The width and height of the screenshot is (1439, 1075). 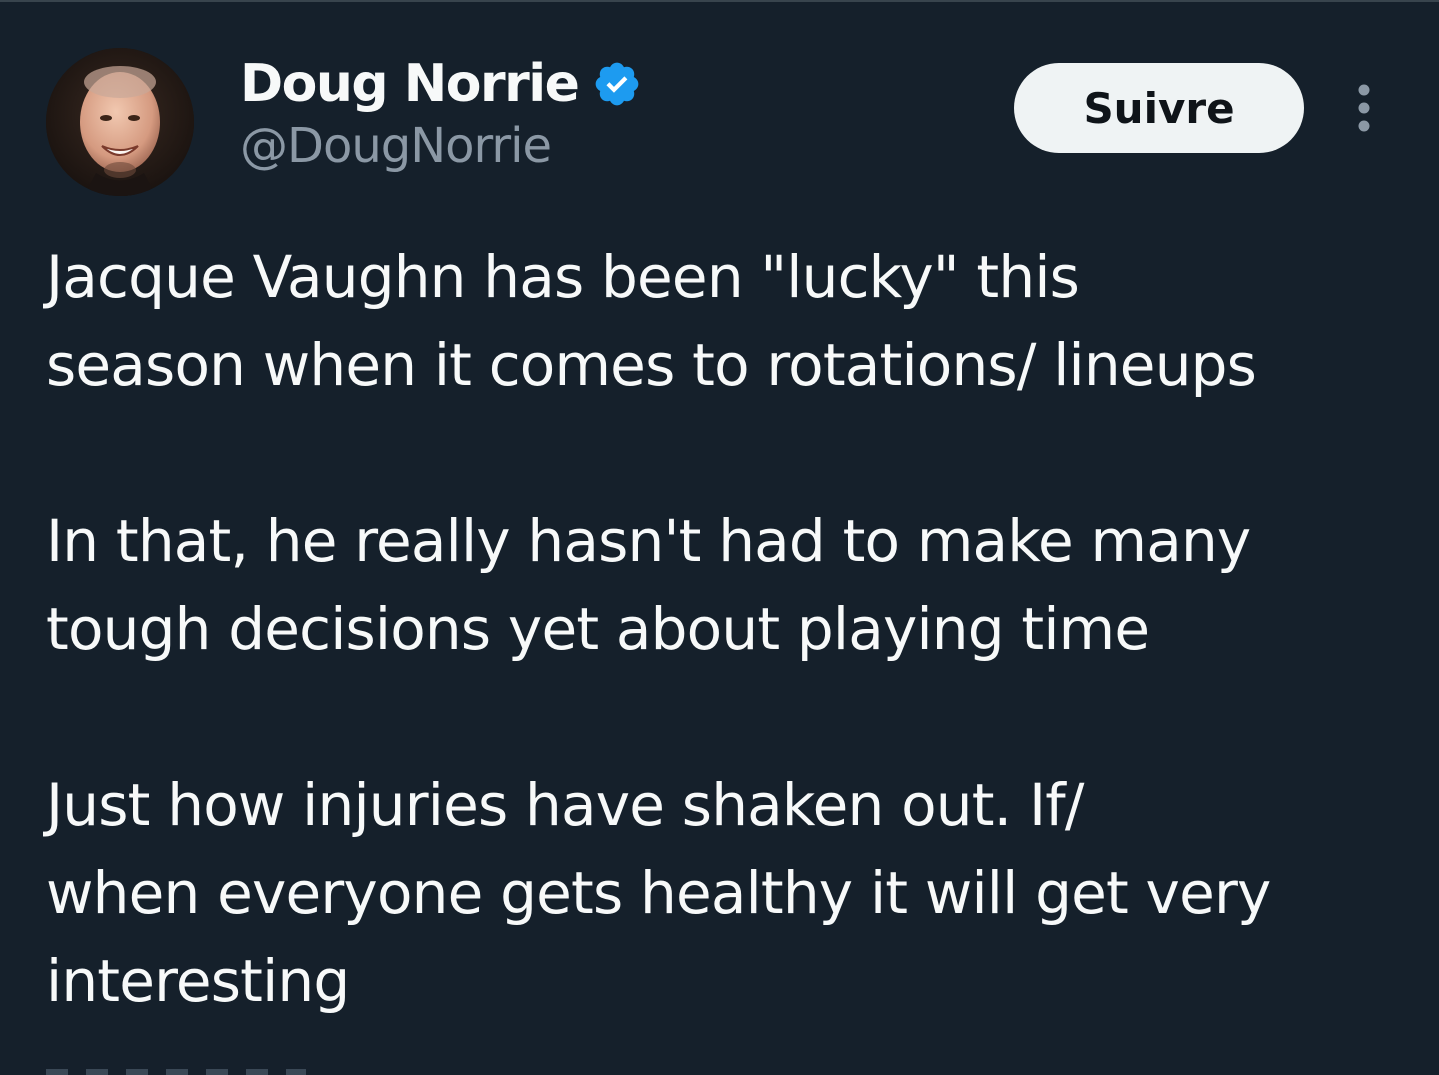 What do you see at coordinates (198, 981) in the screenshot?
I see `tweet-line: interesting` at bounding box center [198, 981].